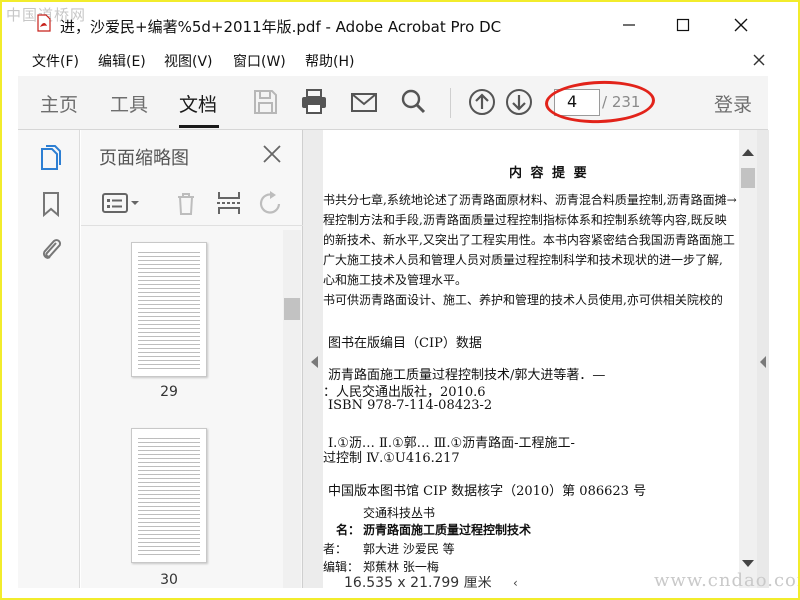  Describe the element at coordinates (399, 513) in the screenshot. I see `doc-series: 交通科技丛书` at that location.